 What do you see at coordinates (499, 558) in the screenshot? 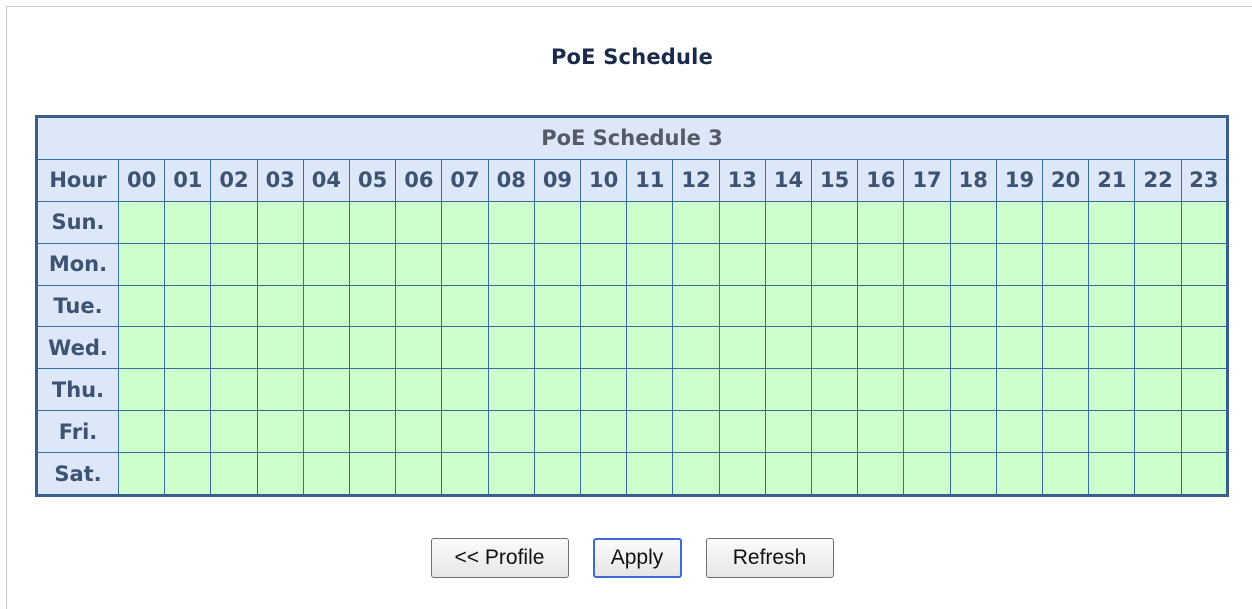
I see `profile-button: << Profile` at bounding box center [499, 558].